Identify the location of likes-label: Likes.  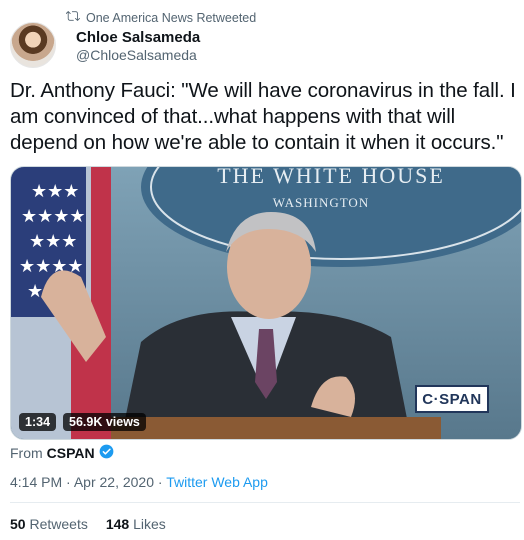
(149, 524).